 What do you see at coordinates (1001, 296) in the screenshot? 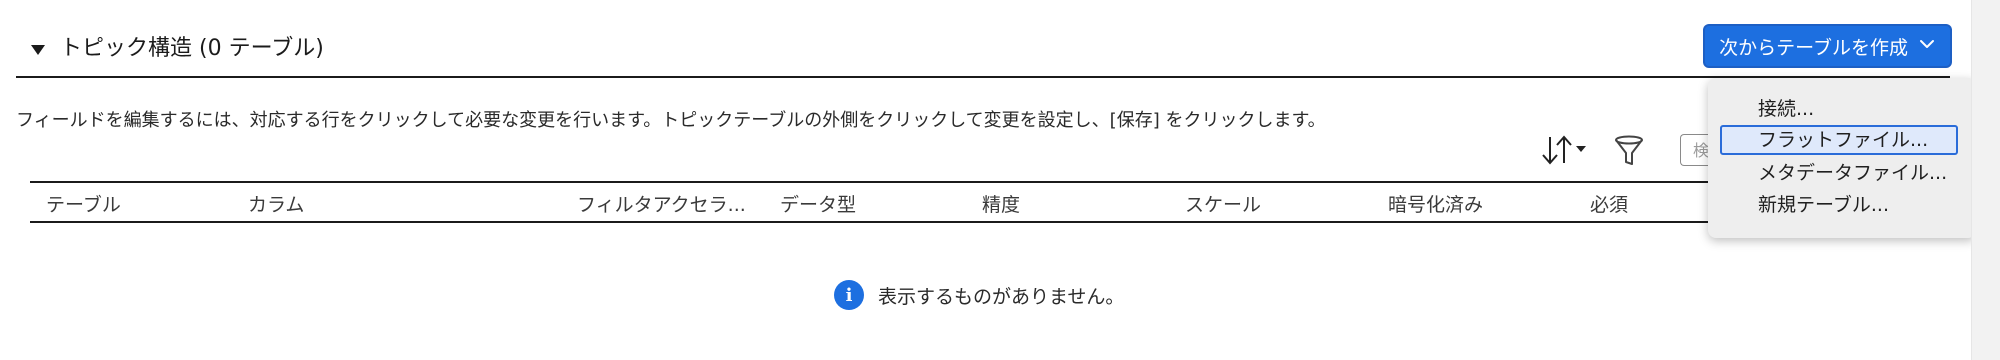
I see `empty-state-message: 表示するものがありません。` at bounding box center [1001, 296].